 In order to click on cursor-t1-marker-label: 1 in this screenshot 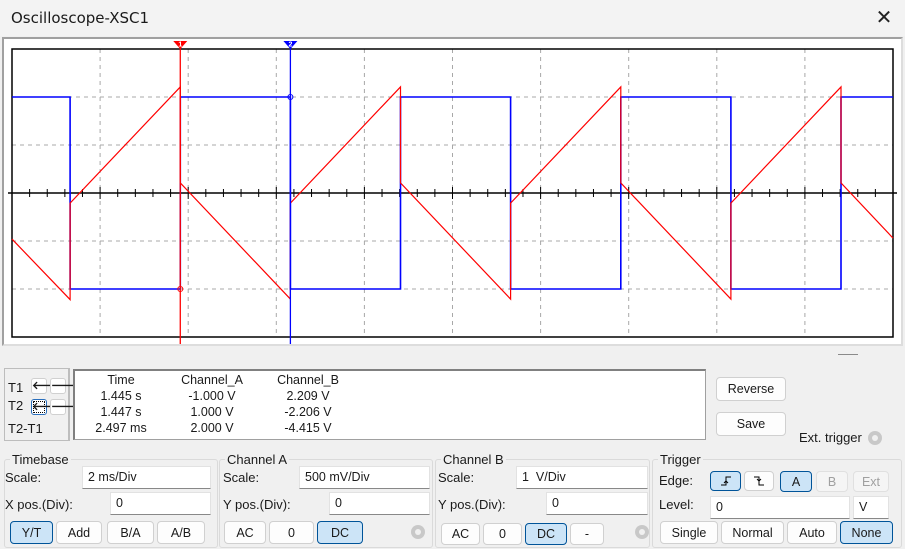, I will do `click(180, 45)`.